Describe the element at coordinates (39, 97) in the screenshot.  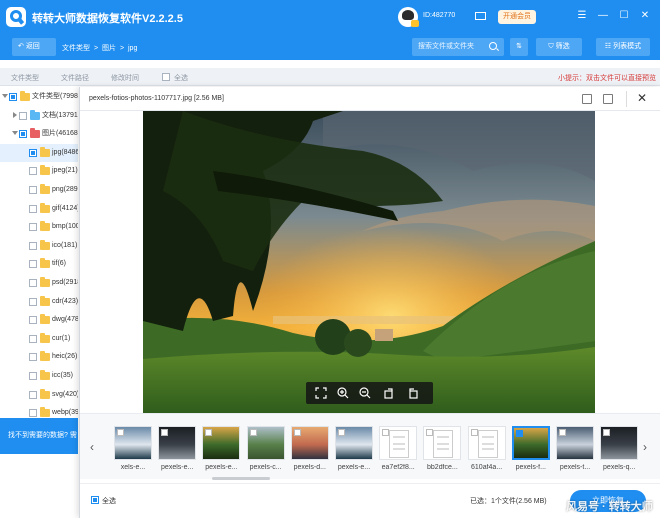
I see `tree-item: 文件类型(79983` at that location.